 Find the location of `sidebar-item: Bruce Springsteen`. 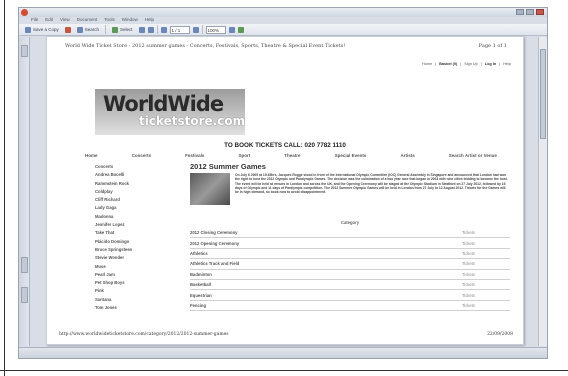

sidebar-item: Bruce Springsteen is located at coordinates (140, 251).